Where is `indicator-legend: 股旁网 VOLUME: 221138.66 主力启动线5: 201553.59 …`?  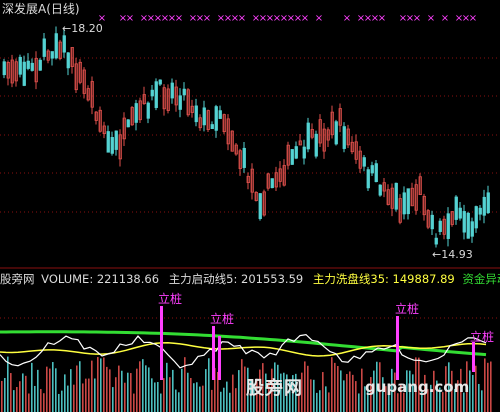
indicator-legend: 股旁网 VOLUME: 221138.66 主力启动线5: 201553.59 … is located at coordinates (250, 279).